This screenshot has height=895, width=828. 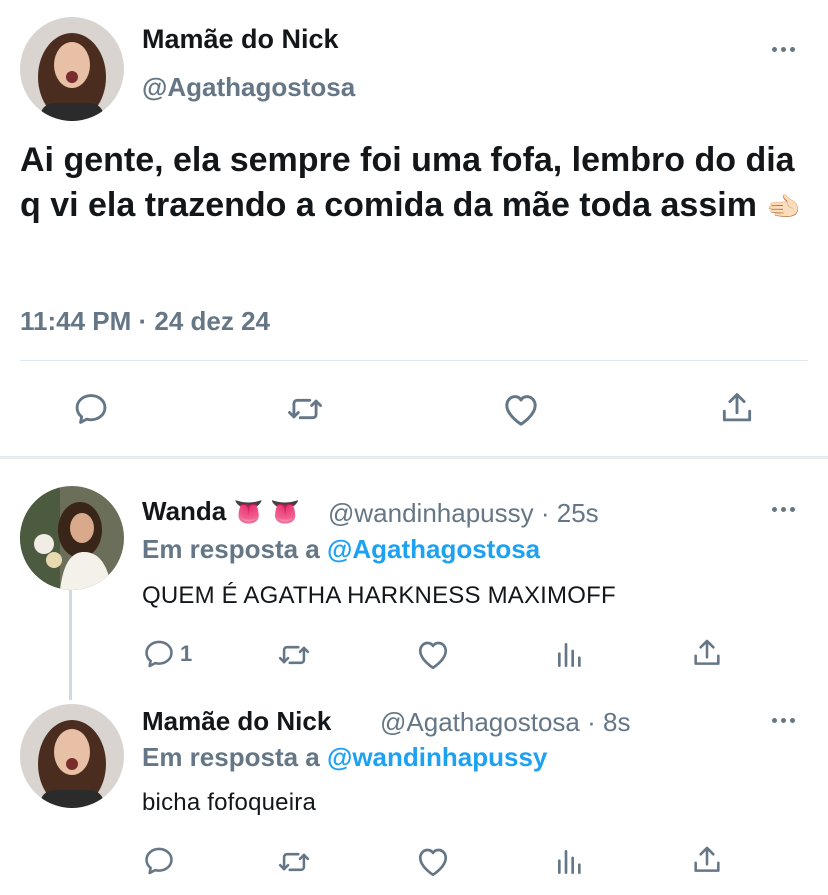 I want to click on divider, so click(x=414, y=360).